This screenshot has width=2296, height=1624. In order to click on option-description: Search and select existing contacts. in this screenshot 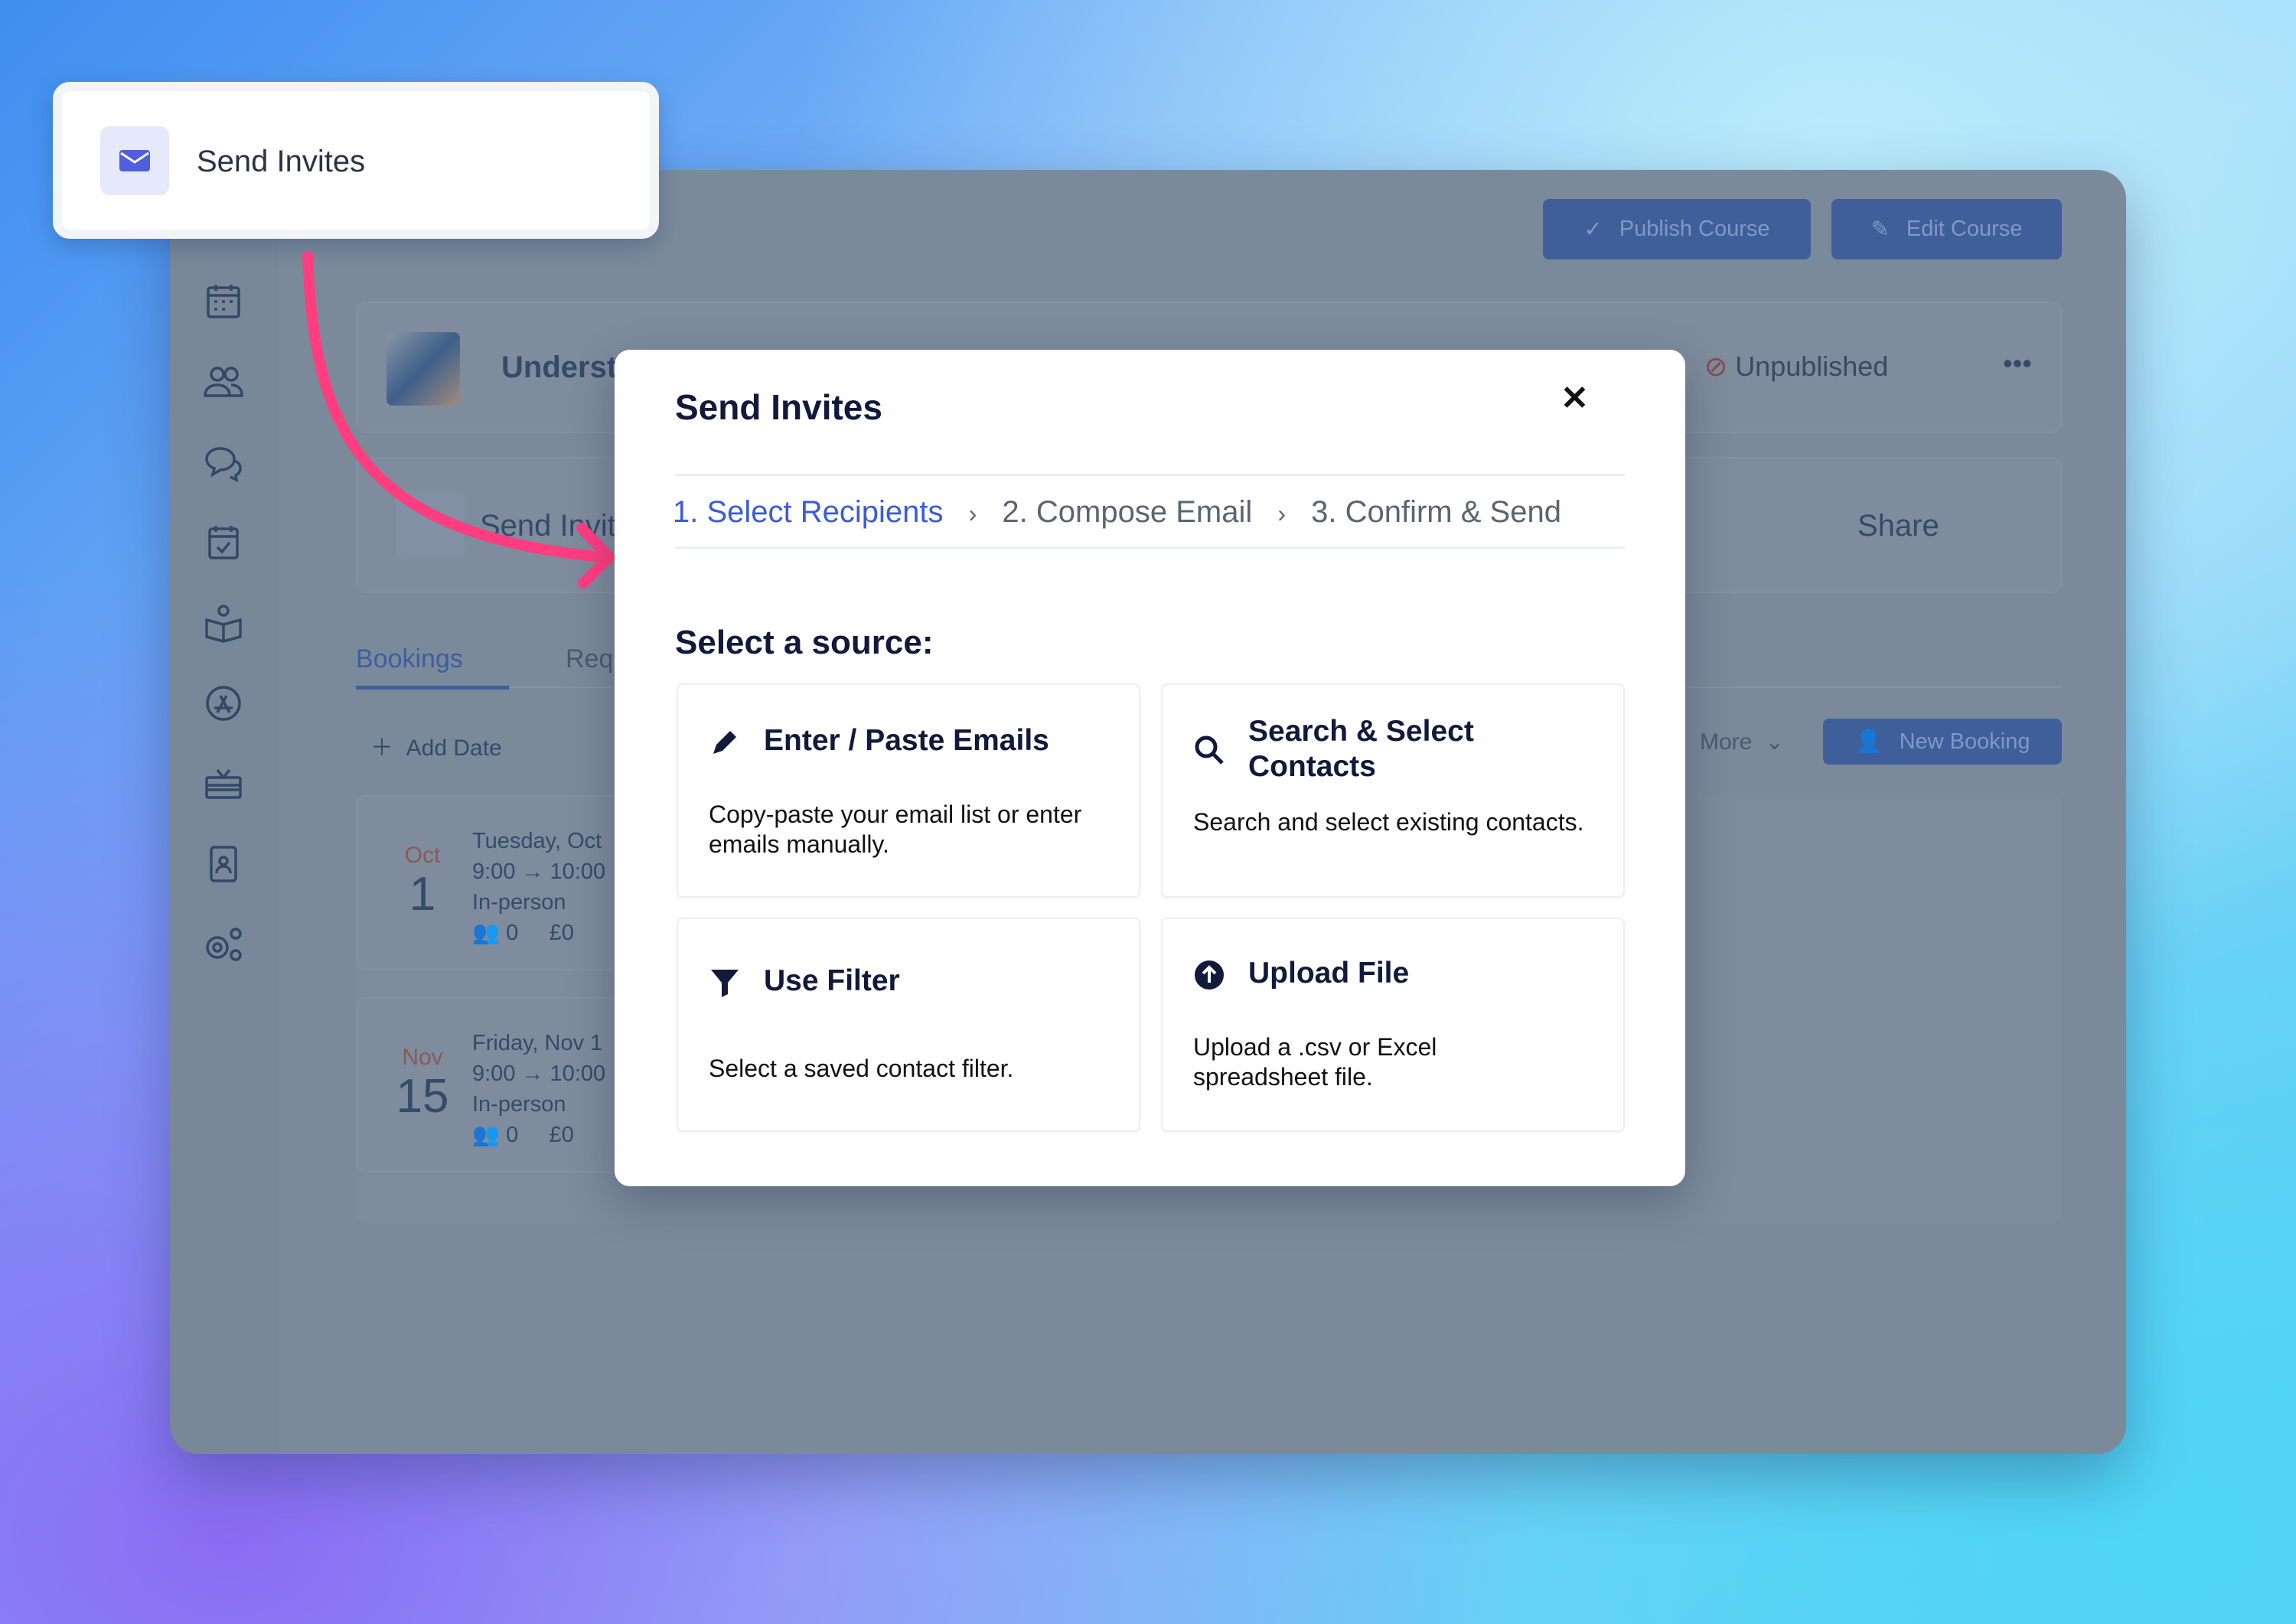, I will do `click(1388, 822)`.